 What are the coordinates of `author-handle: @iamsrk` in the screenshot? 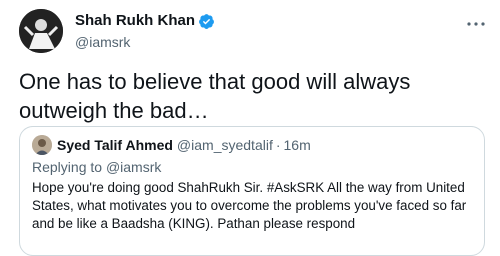 It's located at (102, 42).